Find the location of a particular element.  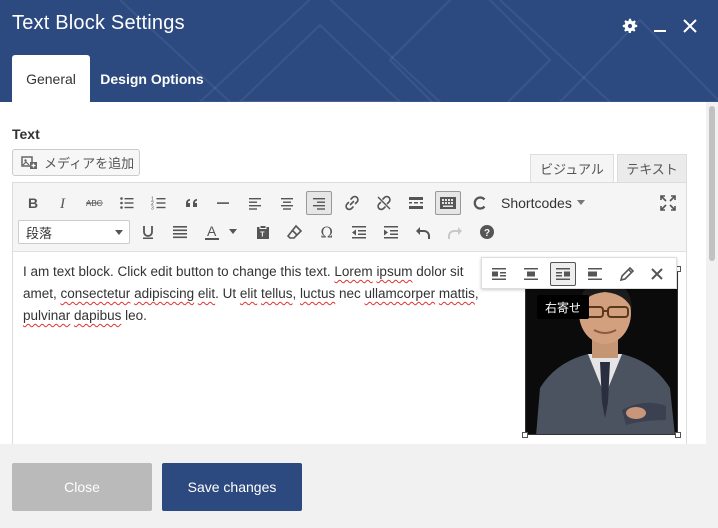

omega-icon: Ω is located at coordinates (327, 232).